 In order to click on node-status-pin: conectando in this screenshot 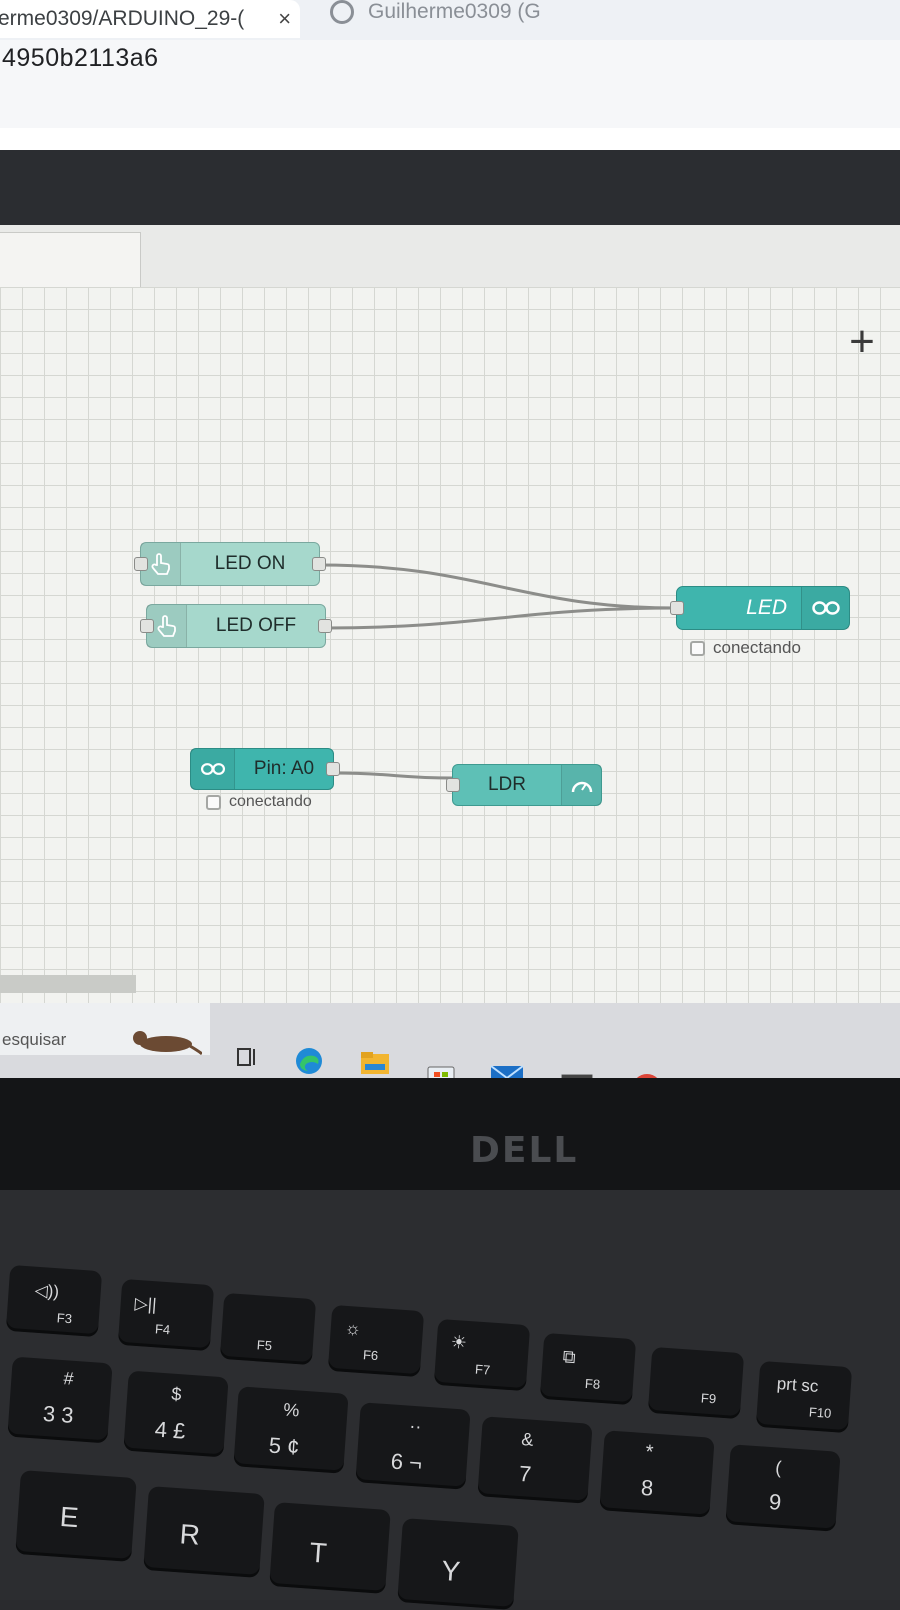, I will do `click(259, 802)`.